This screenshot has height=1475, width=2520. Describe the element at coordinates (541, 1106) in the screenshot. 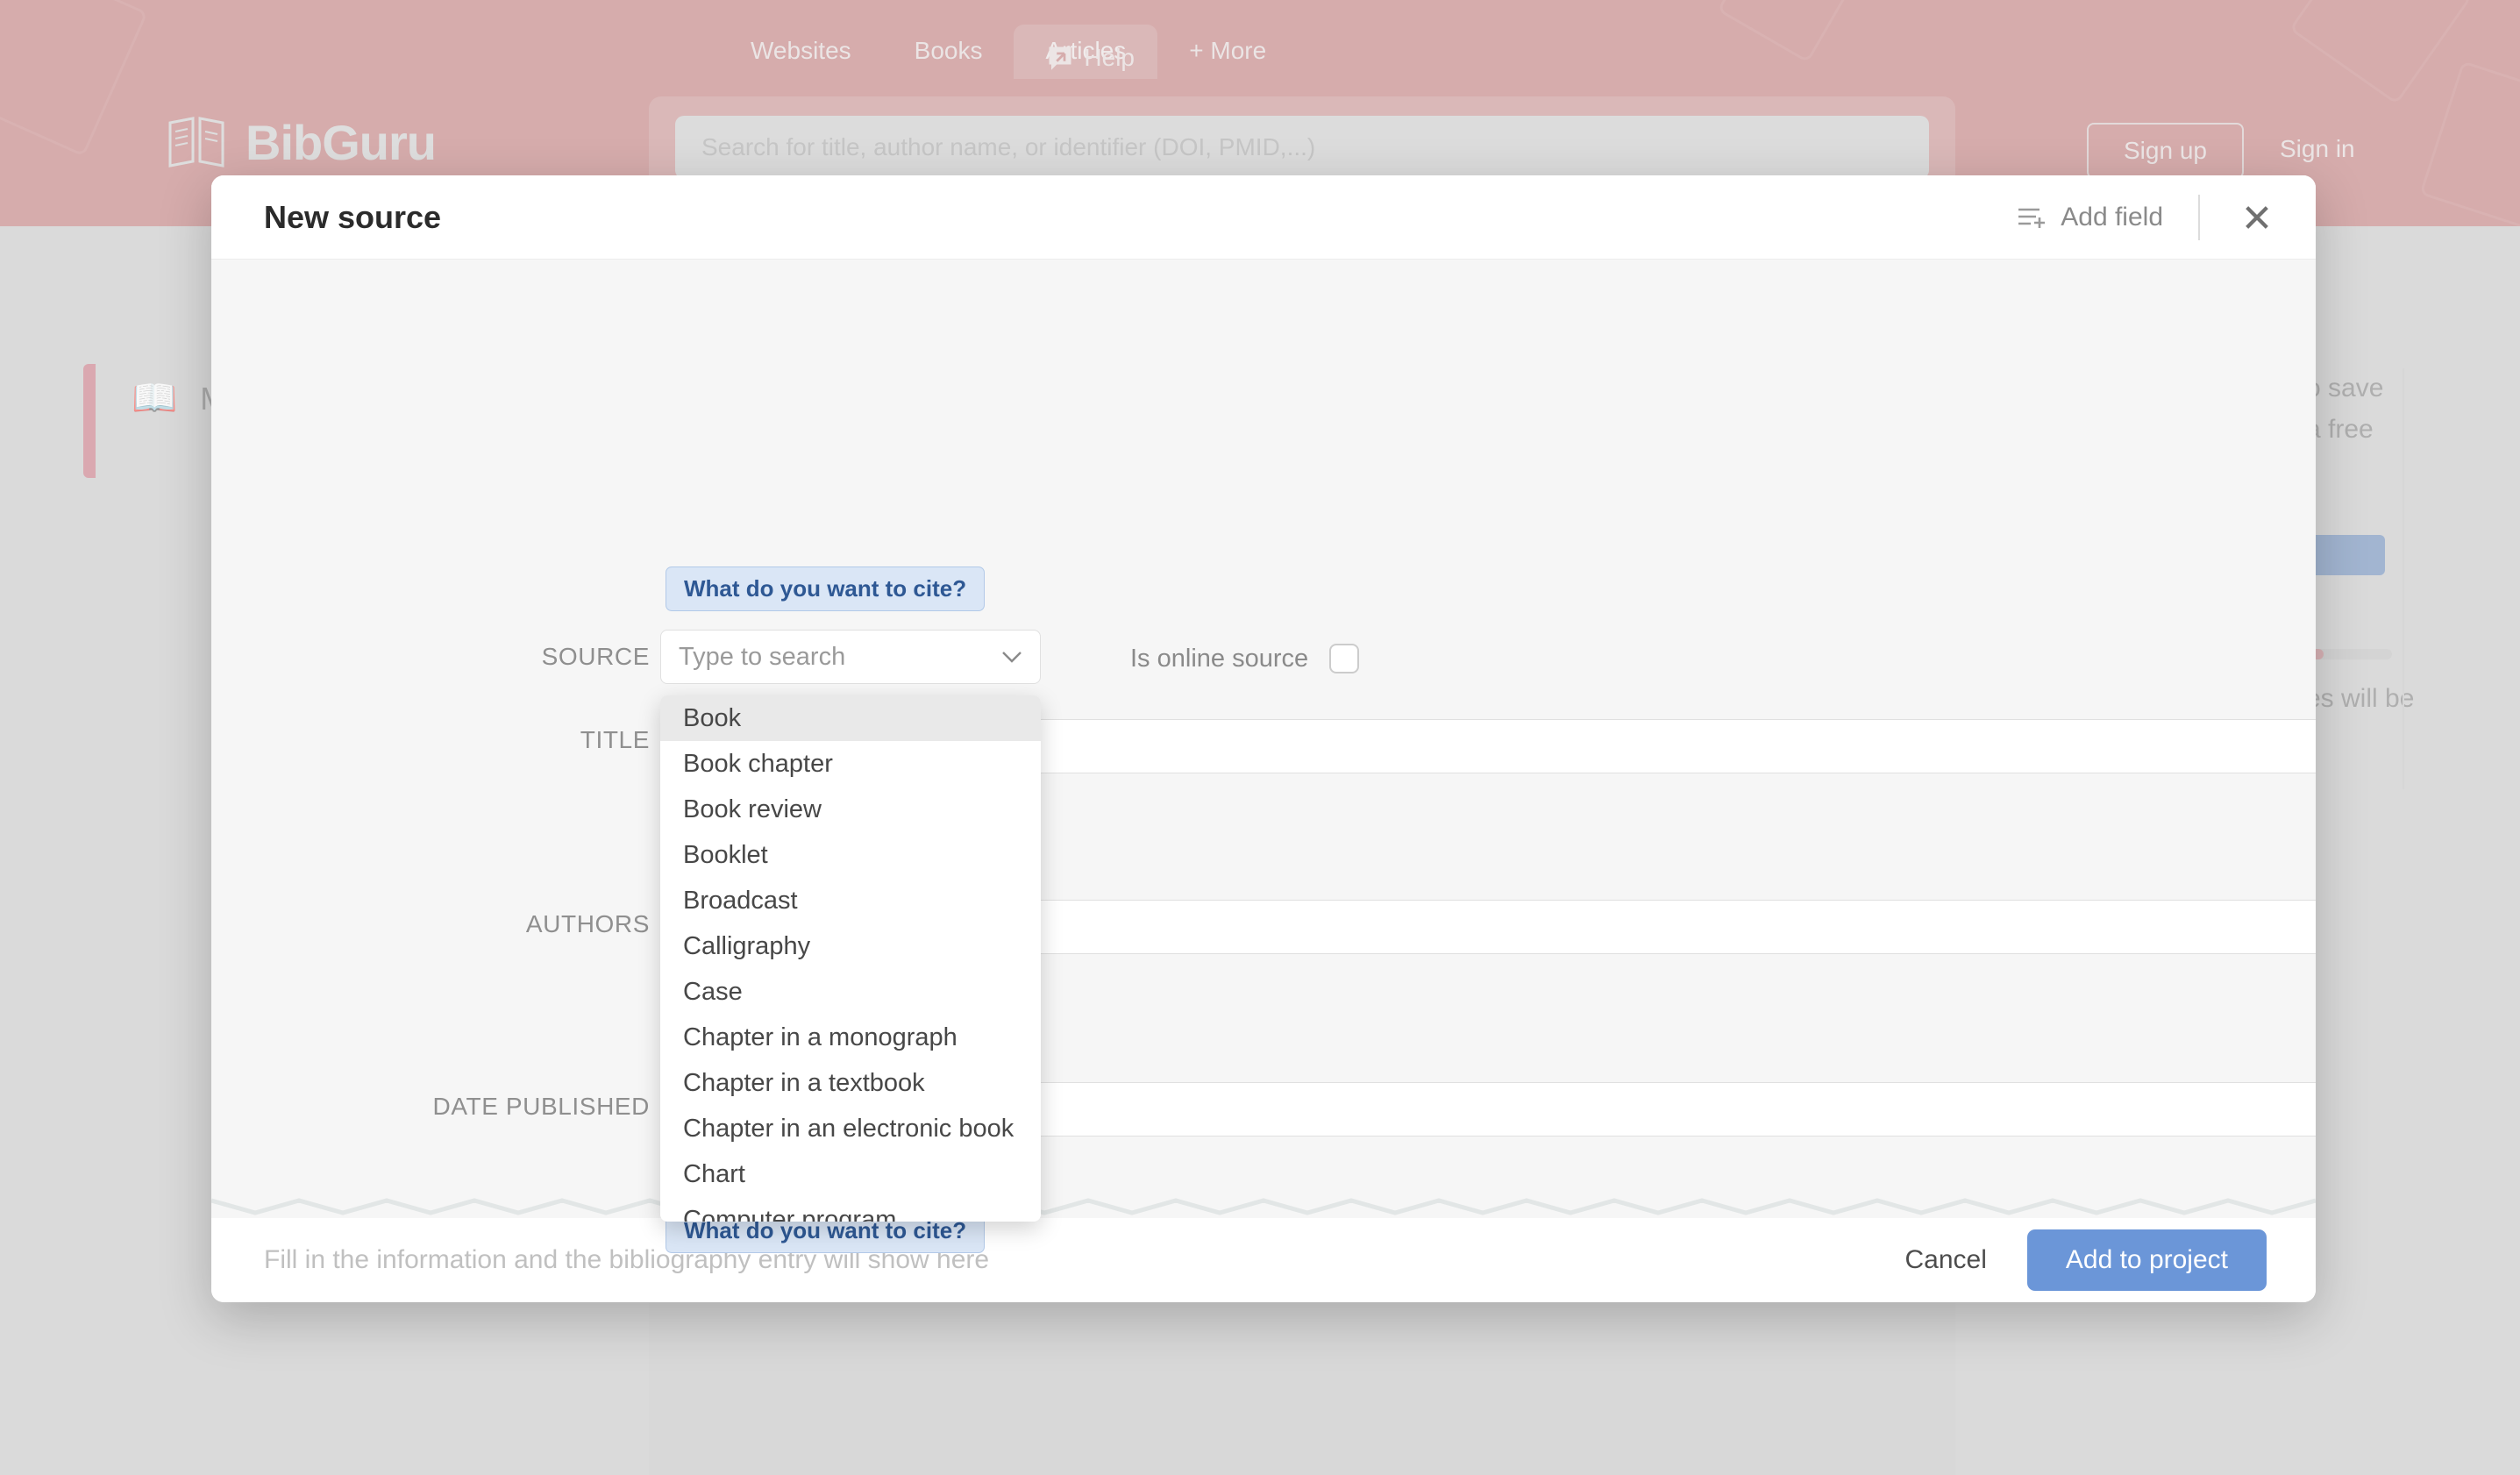

I see `date-published-label: DATE PUBLISHED` at that location.